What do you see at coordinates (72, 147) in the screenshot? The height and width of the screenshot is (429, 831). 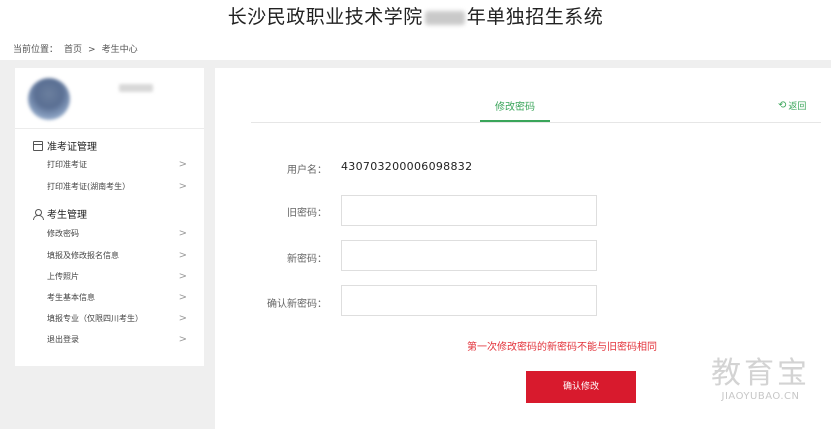 I see `sidebar-group-title: 准考证管理` at bounding box center [72, 147].